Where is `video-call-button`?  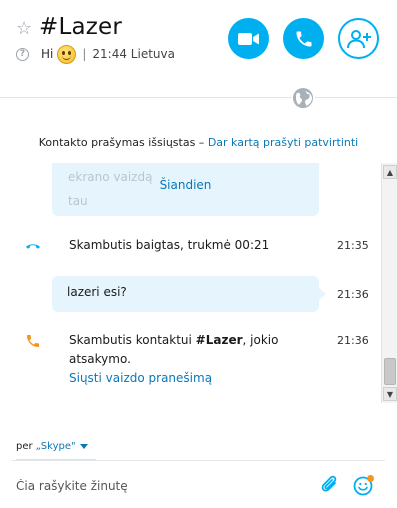
video-call-button is located at coordinates (248, 38).